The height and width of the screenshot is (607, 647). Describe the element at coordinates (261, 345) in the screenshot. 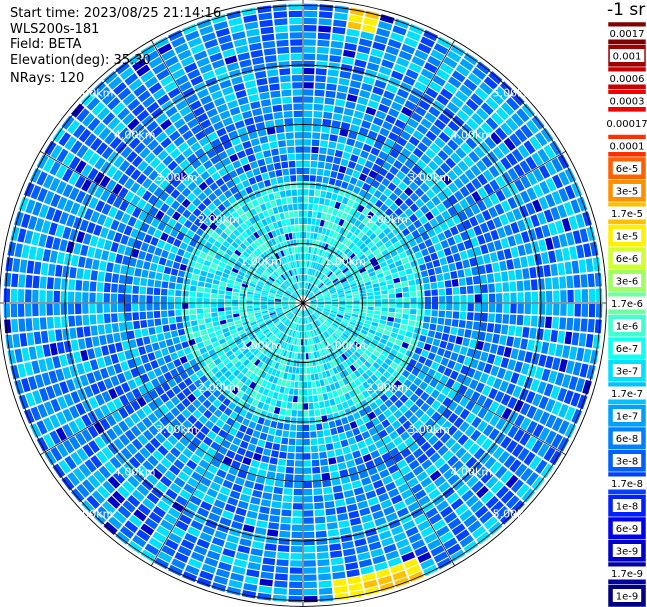

I see `range-ring-label: 1.00km` at that location.